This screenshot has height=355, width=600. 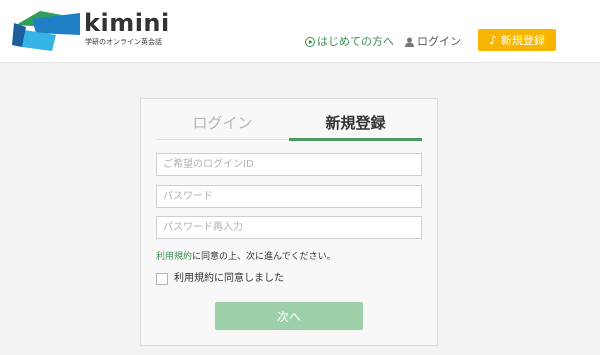 I want to click on tab-register: 新規登録, so click(x=355, y=123).